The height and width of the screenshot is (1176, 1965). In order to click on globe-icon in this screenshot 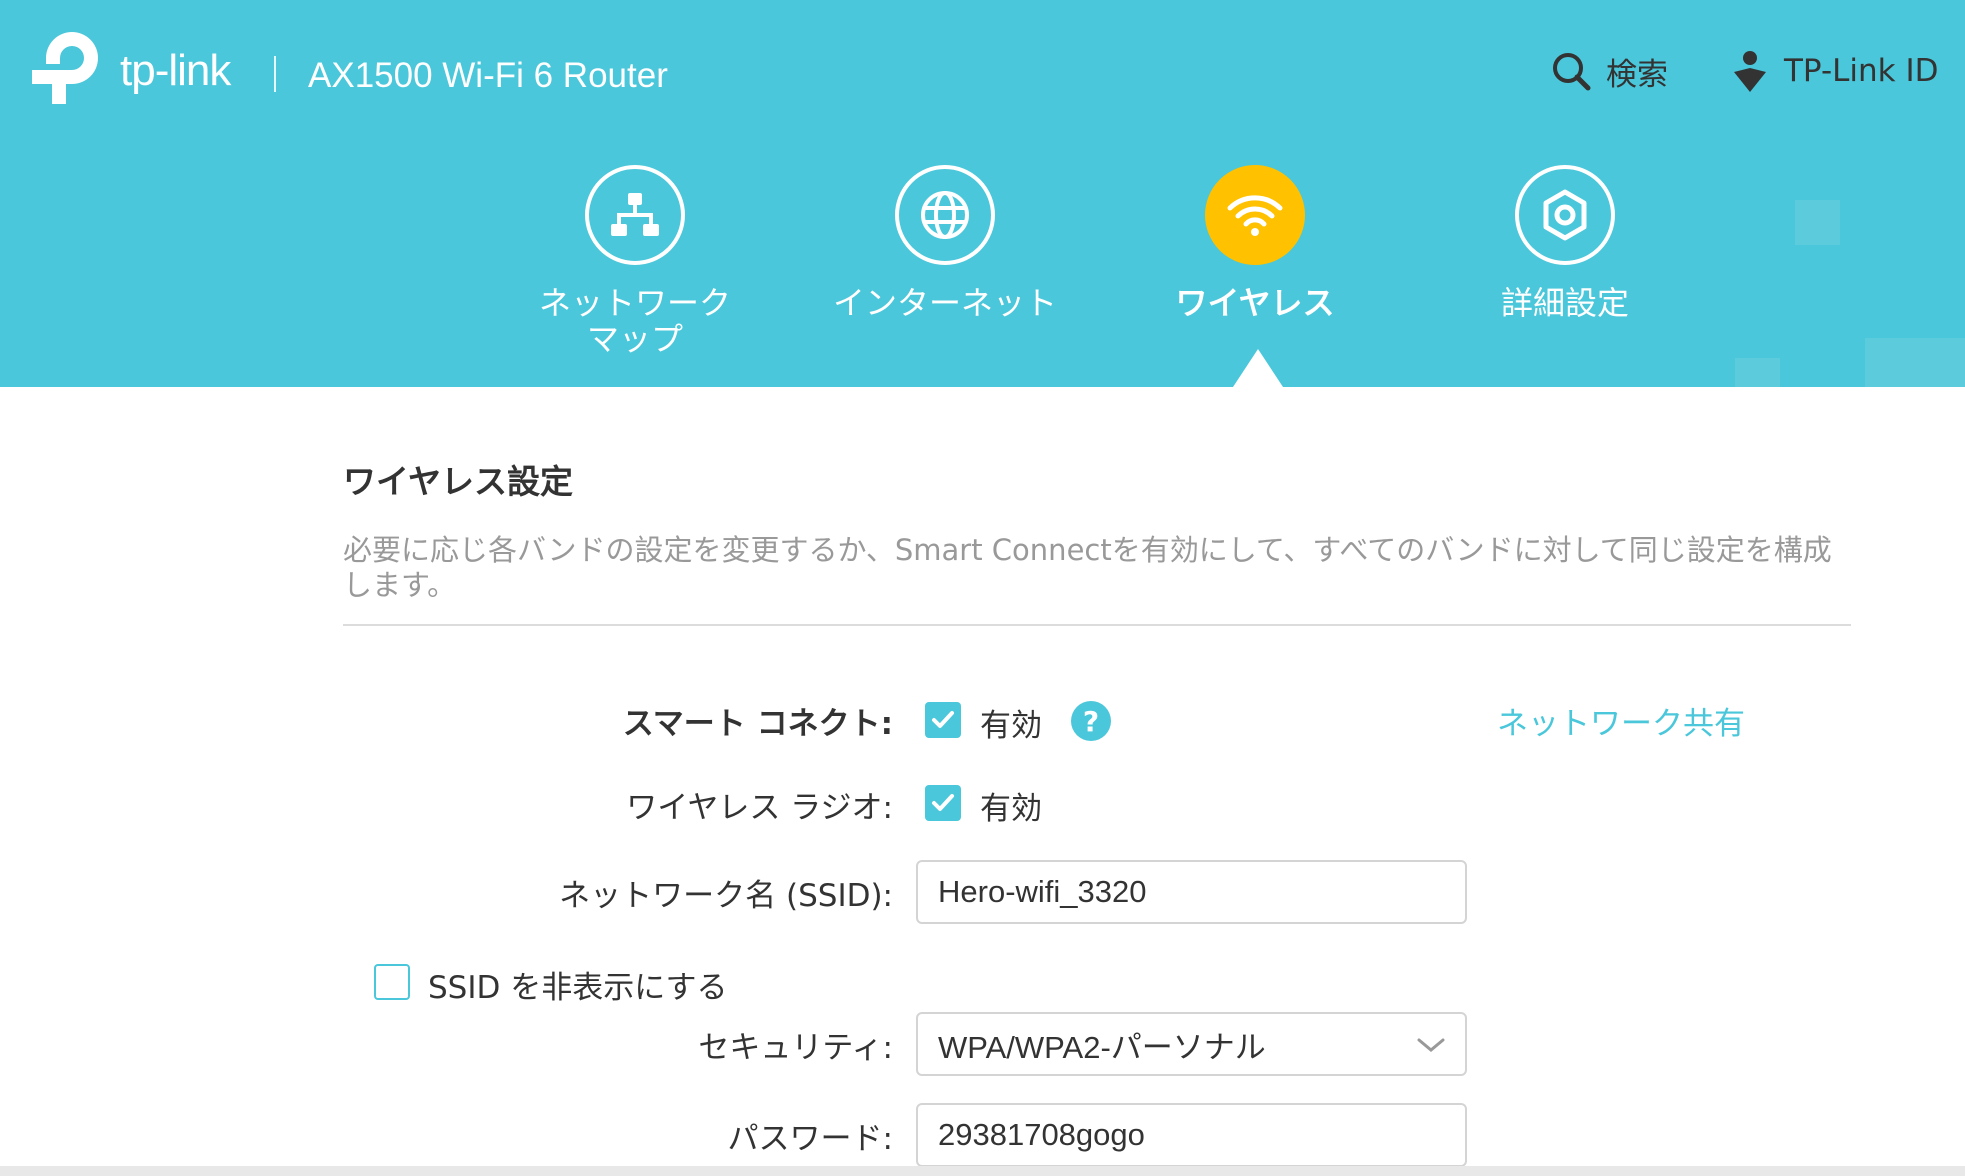, I will do `click(945, 215)`.